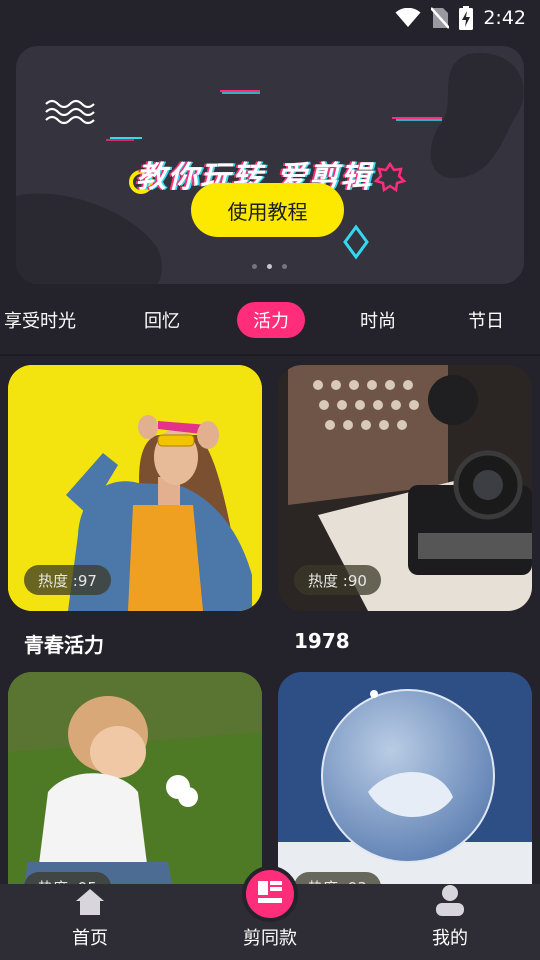 This screenshot has height=960, width=540. I want to click on card-title: 青春活力, so click(64, 645).